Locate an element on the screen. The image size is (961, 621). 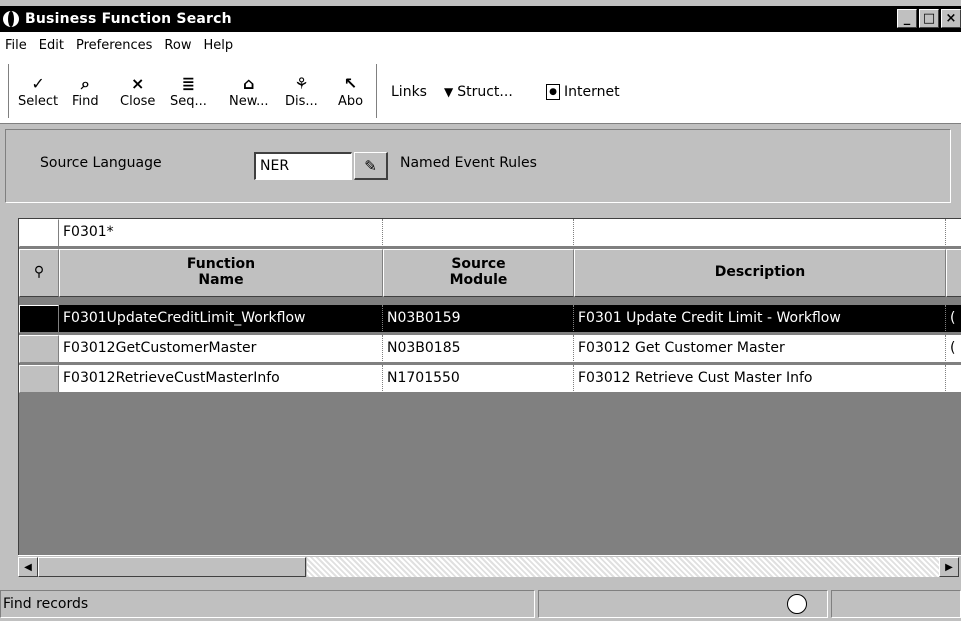
source-language-field: NER is located at coordinates (303, 166).